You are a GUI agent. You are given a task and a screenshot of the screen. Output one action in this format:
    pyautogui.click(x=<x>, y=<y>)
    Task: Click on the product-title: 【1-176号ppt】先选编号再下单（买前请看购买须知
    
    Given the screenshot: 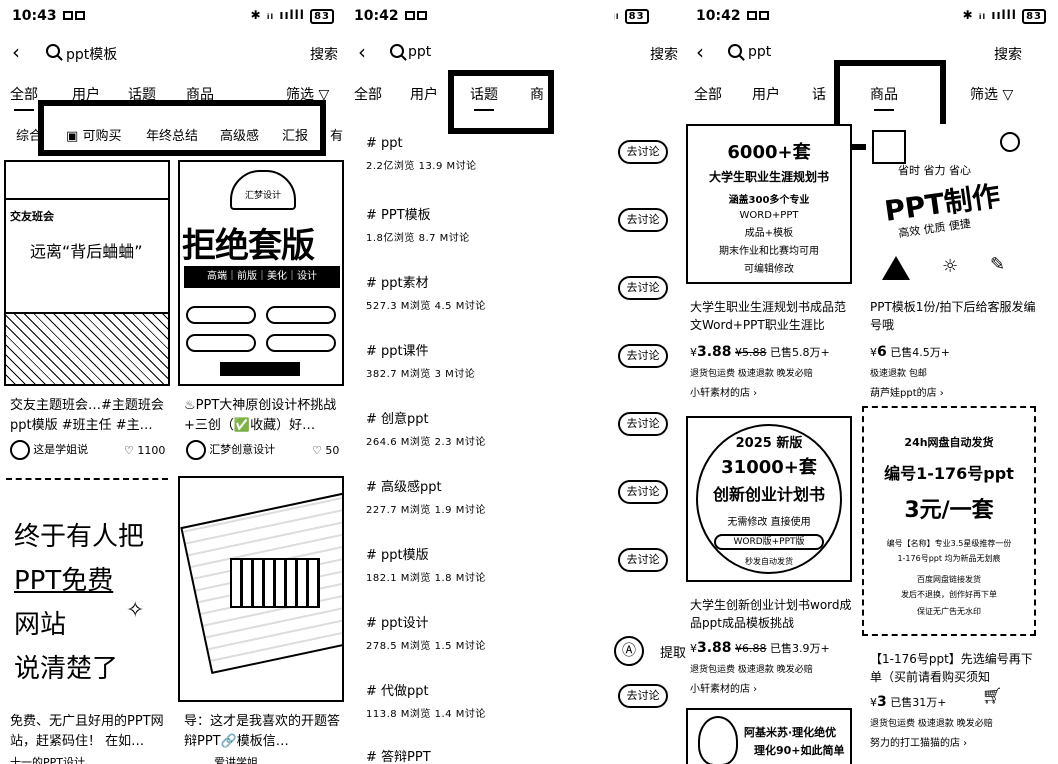 What is the action you would take?
    pyautogui.click(x=954, y=668)
    